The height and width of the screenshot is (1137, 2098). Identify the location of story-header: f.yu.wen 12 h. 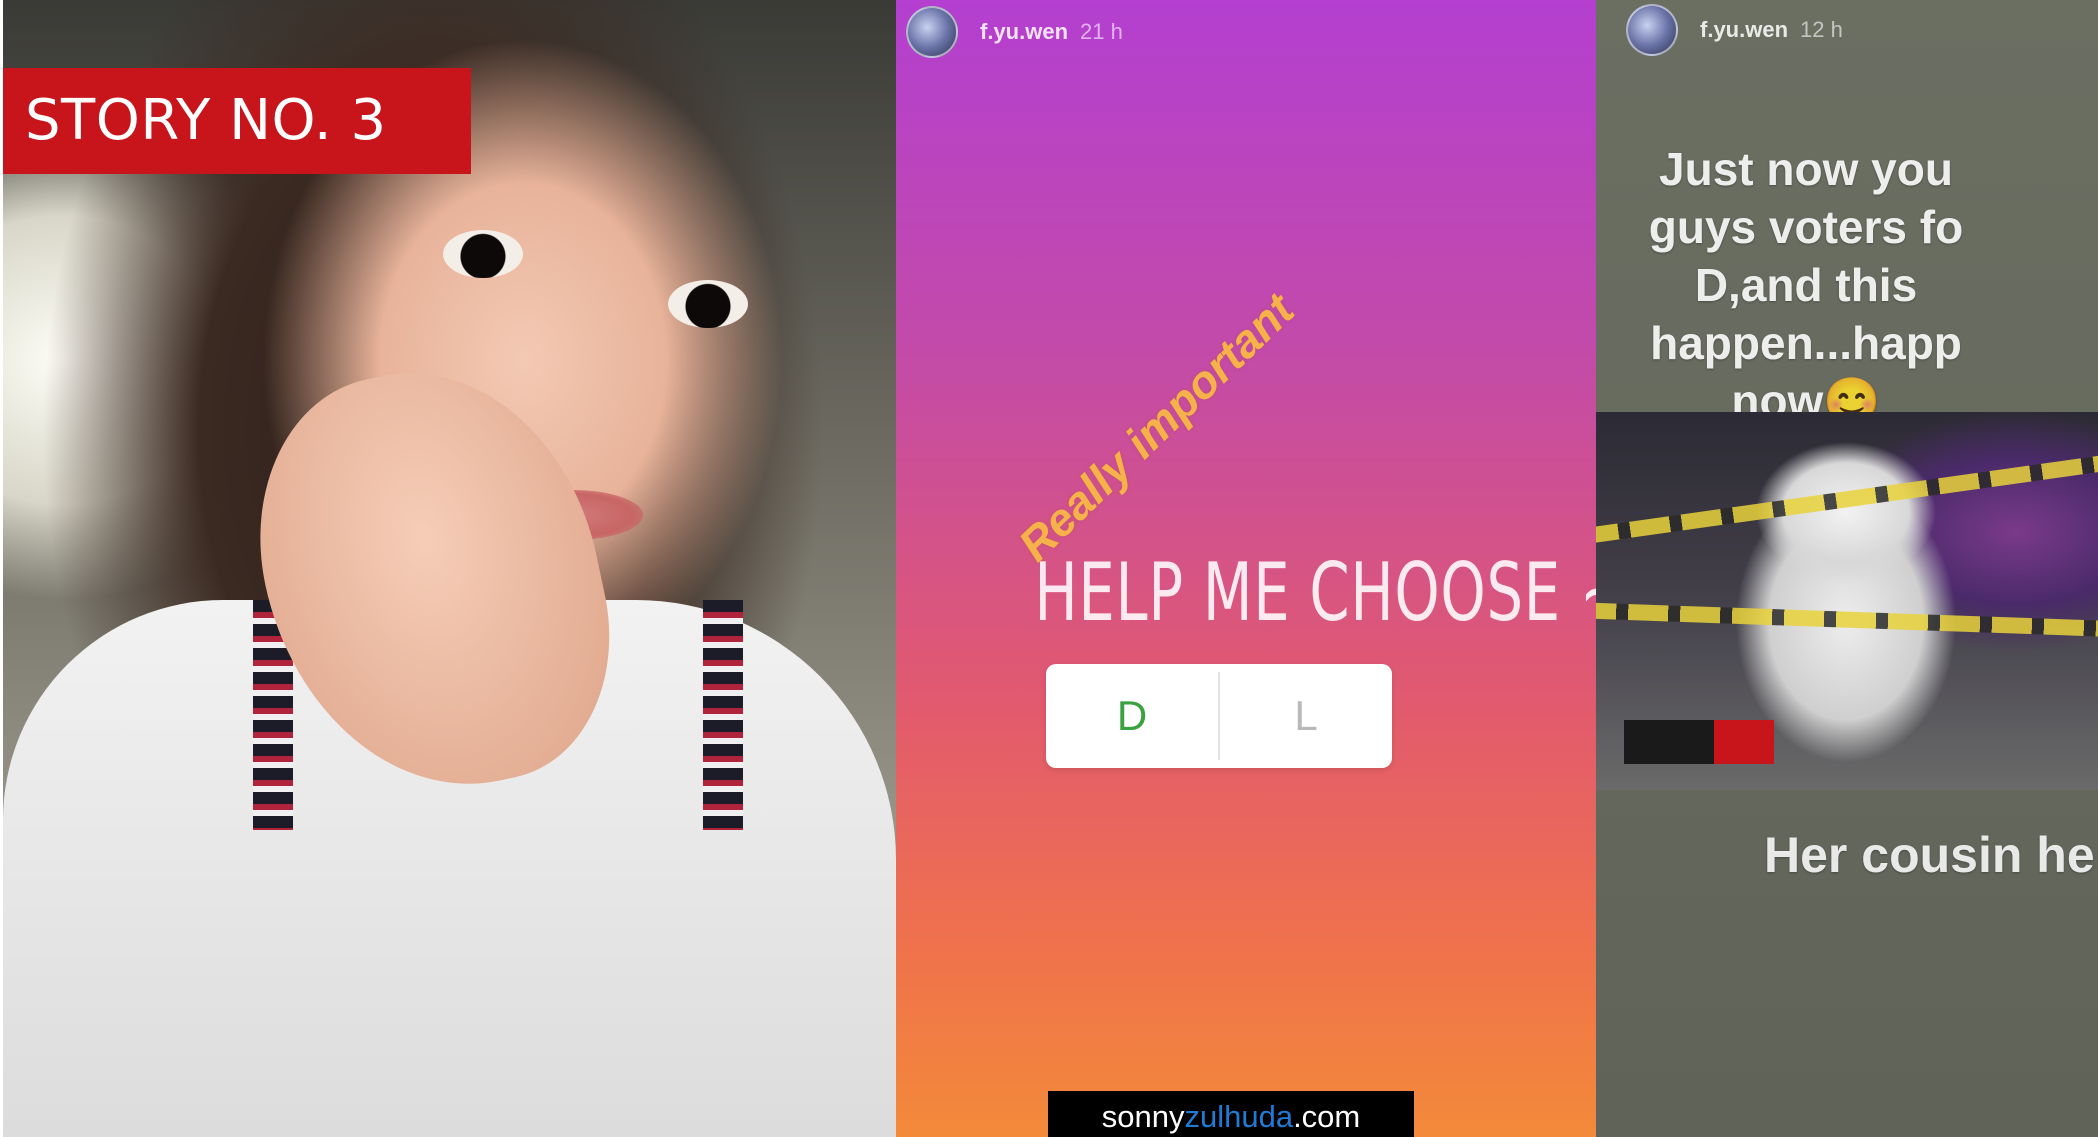
(1734, 30).